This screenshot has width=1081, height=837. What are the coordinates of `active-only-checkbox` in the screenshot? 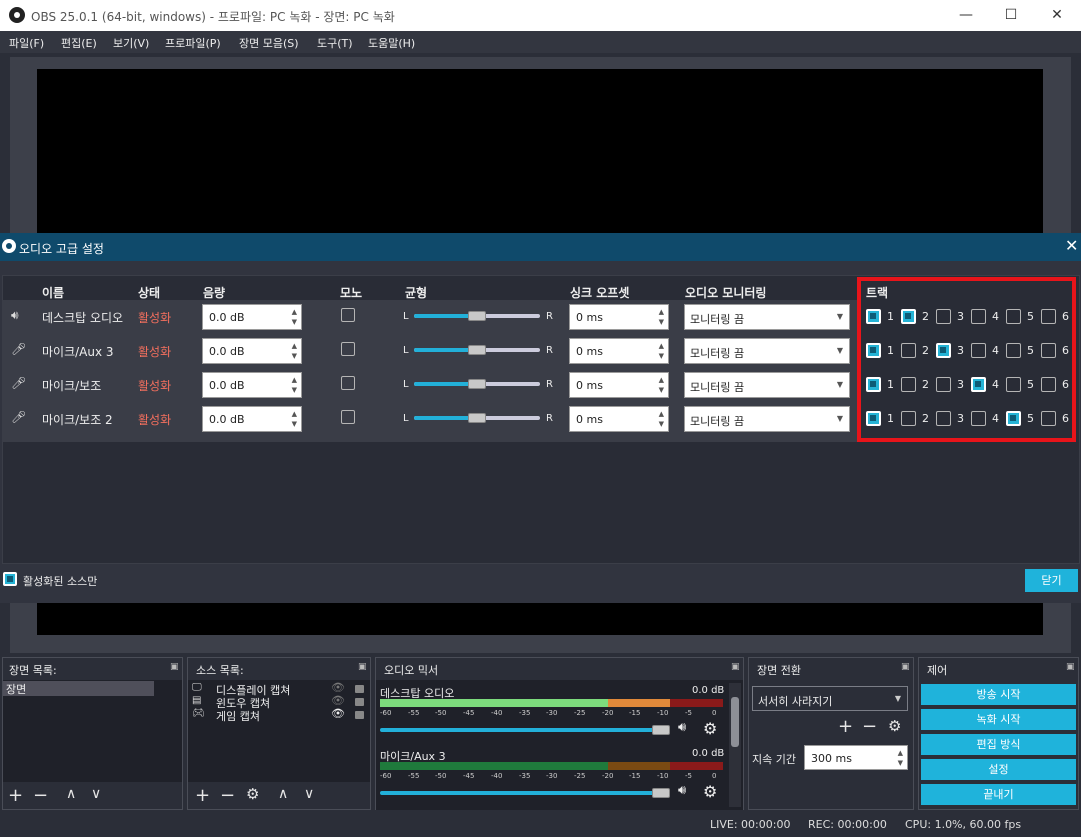 It's located at (10, 579).